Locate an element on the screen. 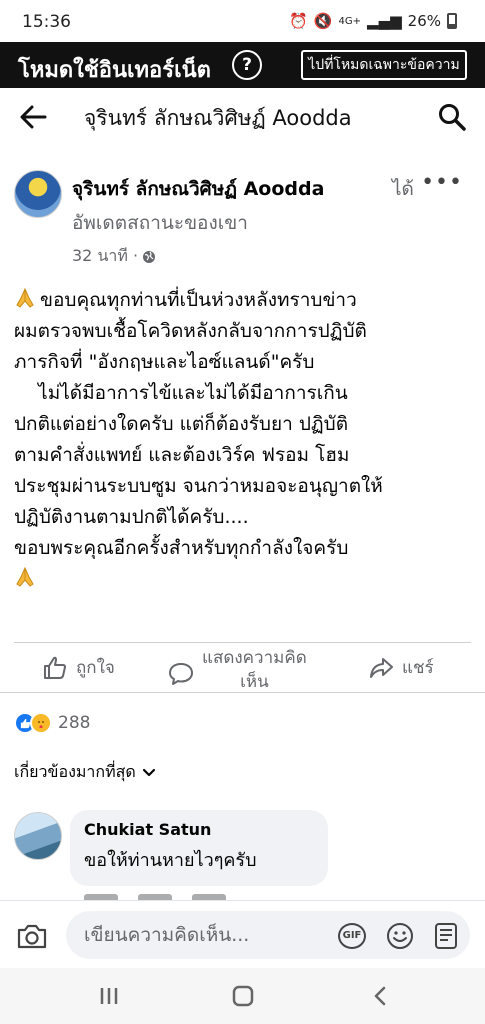 This screenshot has width=485, height=1024. post-line: ภารกิจที่ "อังกฤษและไอซ์แลนด์"ครับ is located at coordinates (164, 362).